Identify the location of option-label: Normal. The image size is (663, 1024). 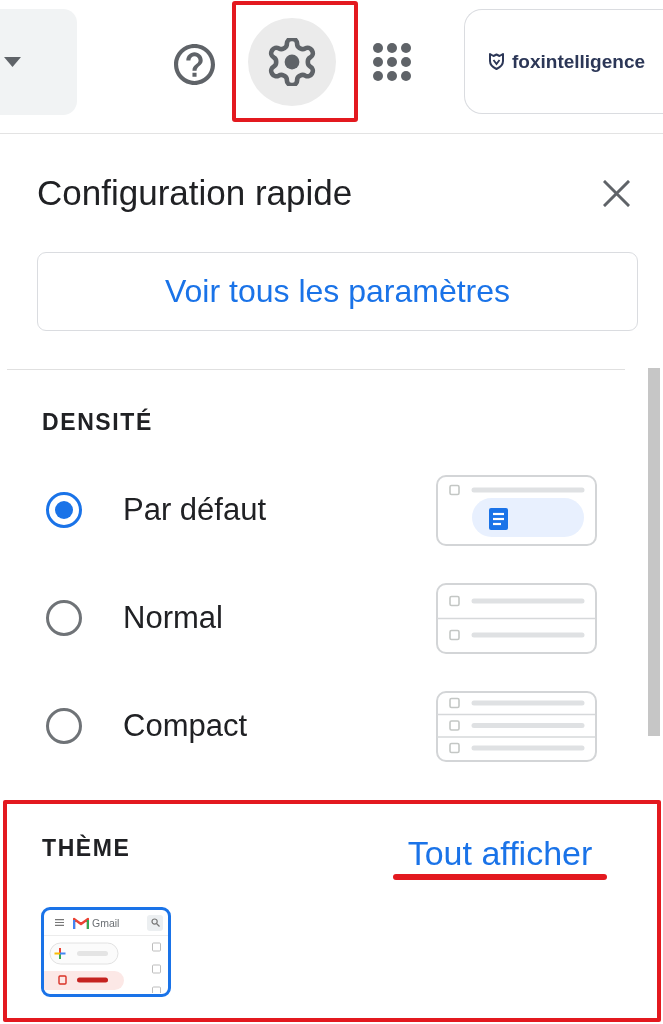
(173, 618).